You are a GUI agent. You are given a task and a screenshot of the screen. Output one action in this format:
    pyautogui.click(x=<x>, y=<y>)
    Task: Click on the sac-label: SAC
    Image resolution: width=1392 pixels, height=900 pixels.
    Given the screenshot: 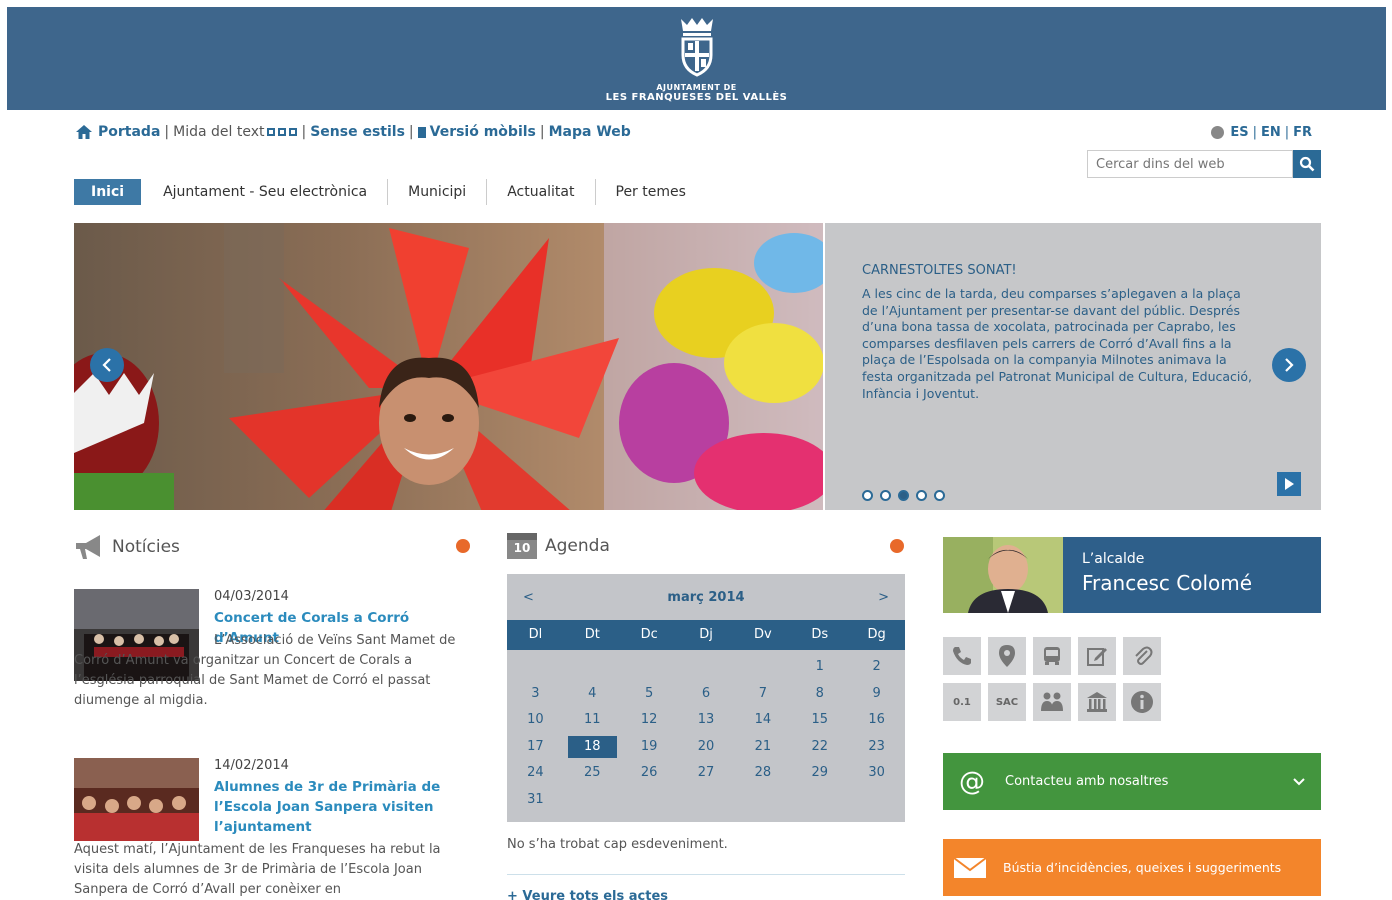 What is the action you would take?
    pyautogui.click(x=1007, y=702)
    